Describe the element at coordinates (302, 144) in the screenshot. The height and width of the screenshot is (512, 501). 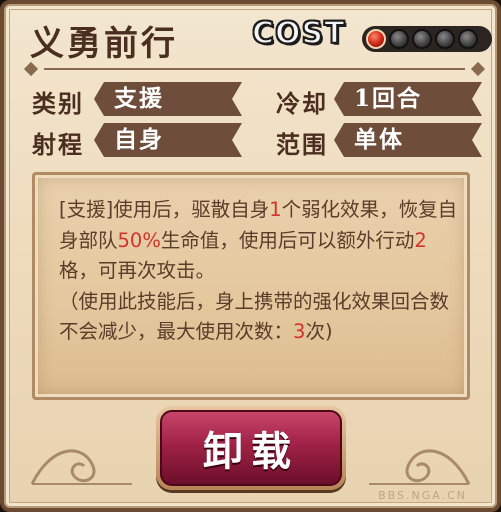
I see `scope-label: 范围` at that location.